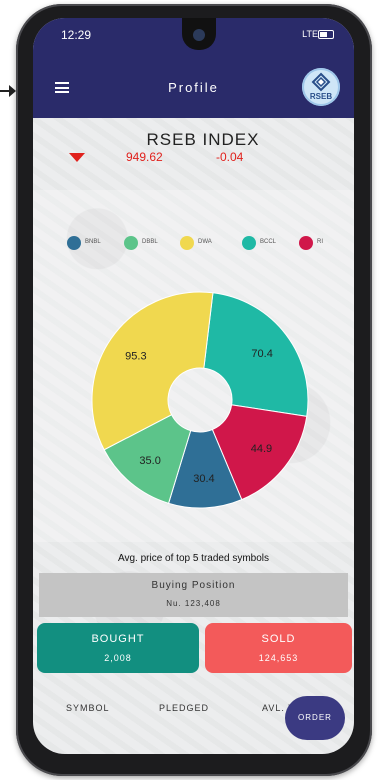 The width and height of the screenshot is (379, 780). I want to click on camera-notch, so click(199, 34).